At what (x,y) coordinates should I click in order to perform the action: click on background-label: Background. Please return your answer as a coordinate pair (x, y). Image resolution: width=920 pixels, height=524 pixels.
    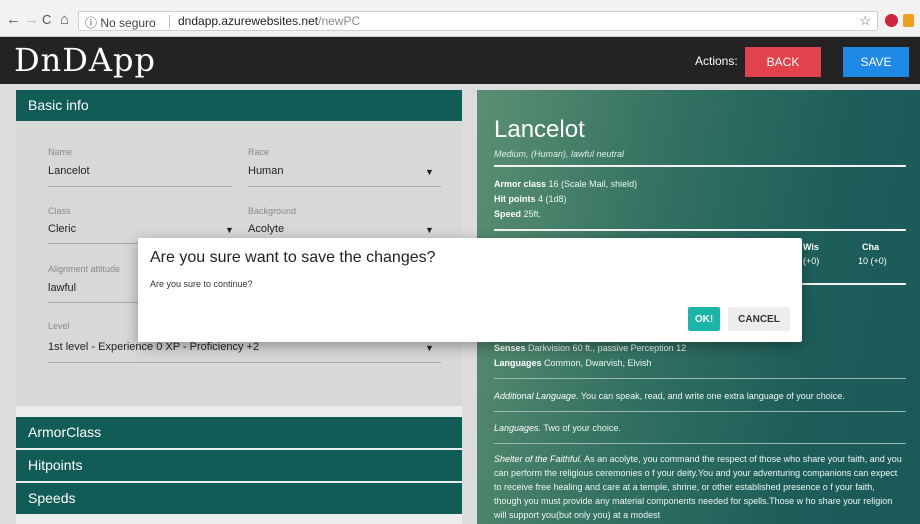
    Looking at the image, I should click on (272, 211).